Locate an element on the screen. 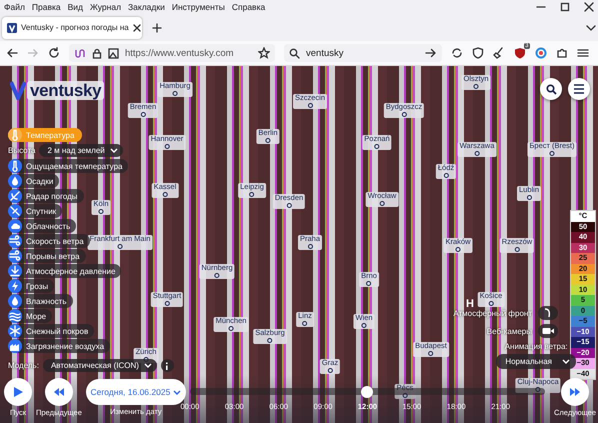 The width and height of the screenshot is (598, 423). layer-button: Ощущаемая температура is located at coordinates (68, 166).